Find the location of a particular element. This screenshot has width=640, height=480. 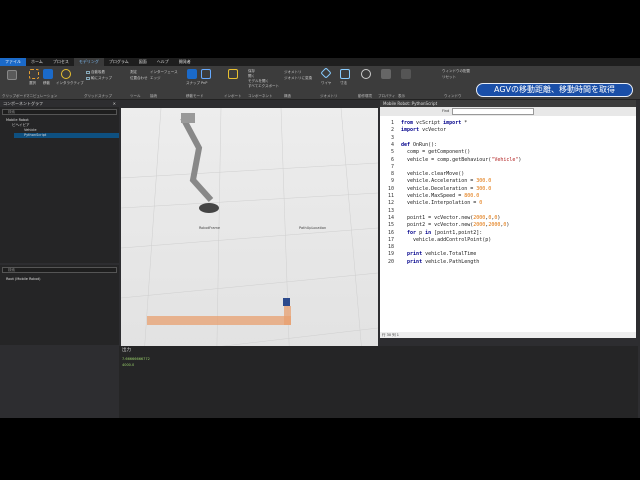

title-banner: AGVの移動距離、移動時間を取得 is located at coordinates (554, 90).